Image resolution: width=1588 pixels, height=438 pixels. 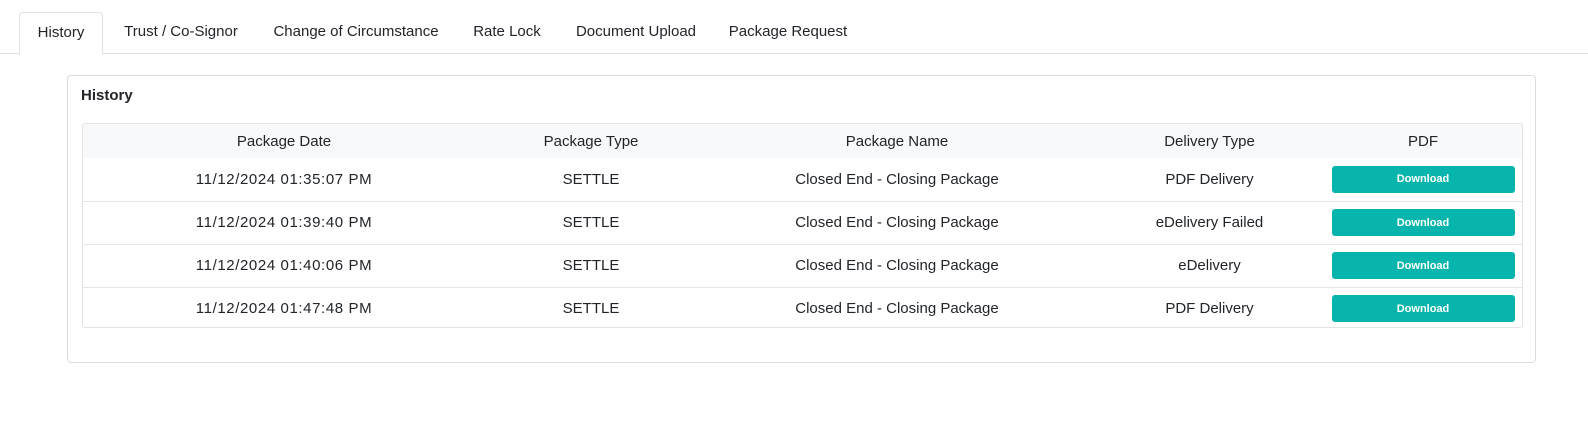 I want to click on delivery-type-cell: eDelivery, so click(x=1209, y=265).